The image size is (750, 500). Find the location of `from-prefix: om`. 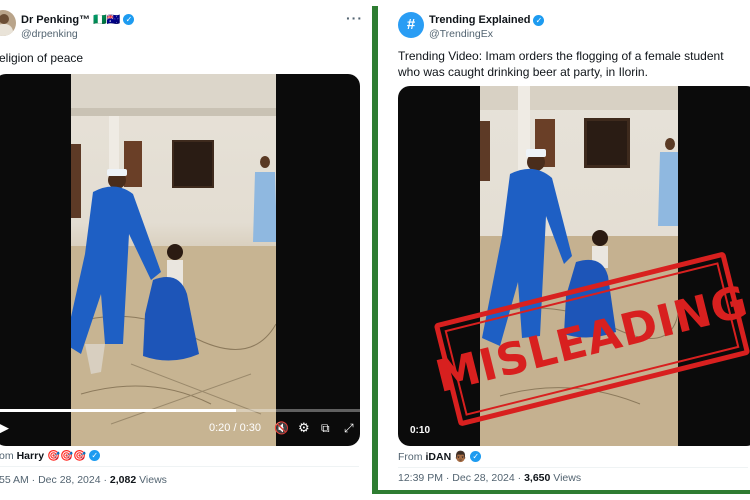

from-prefix: om is located at coordinates (7, 455).